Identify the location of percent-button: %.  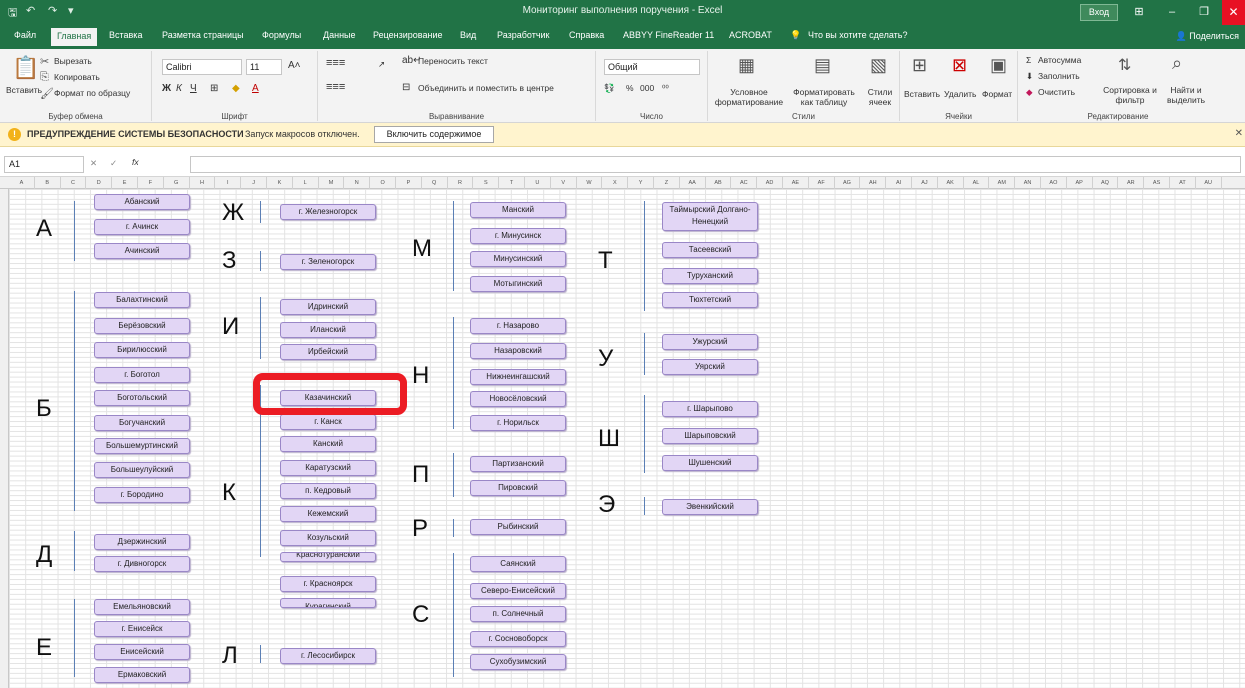
(630, 88).